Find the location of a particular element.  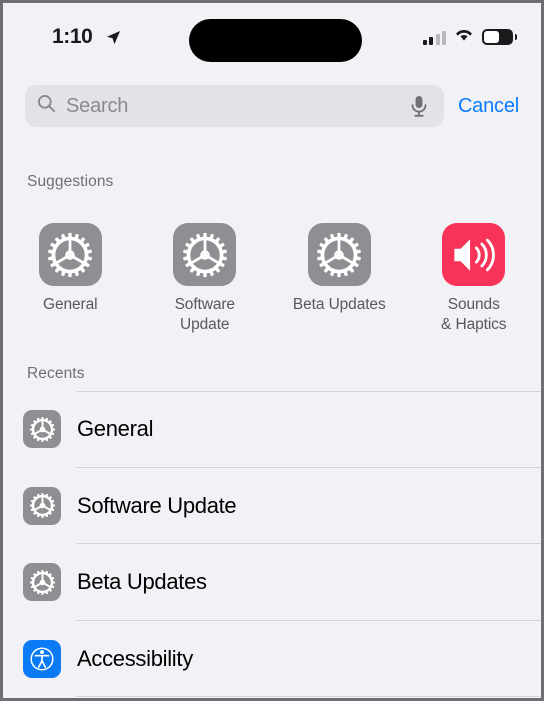

list-item-label: General is located at coordinates (115, 429).